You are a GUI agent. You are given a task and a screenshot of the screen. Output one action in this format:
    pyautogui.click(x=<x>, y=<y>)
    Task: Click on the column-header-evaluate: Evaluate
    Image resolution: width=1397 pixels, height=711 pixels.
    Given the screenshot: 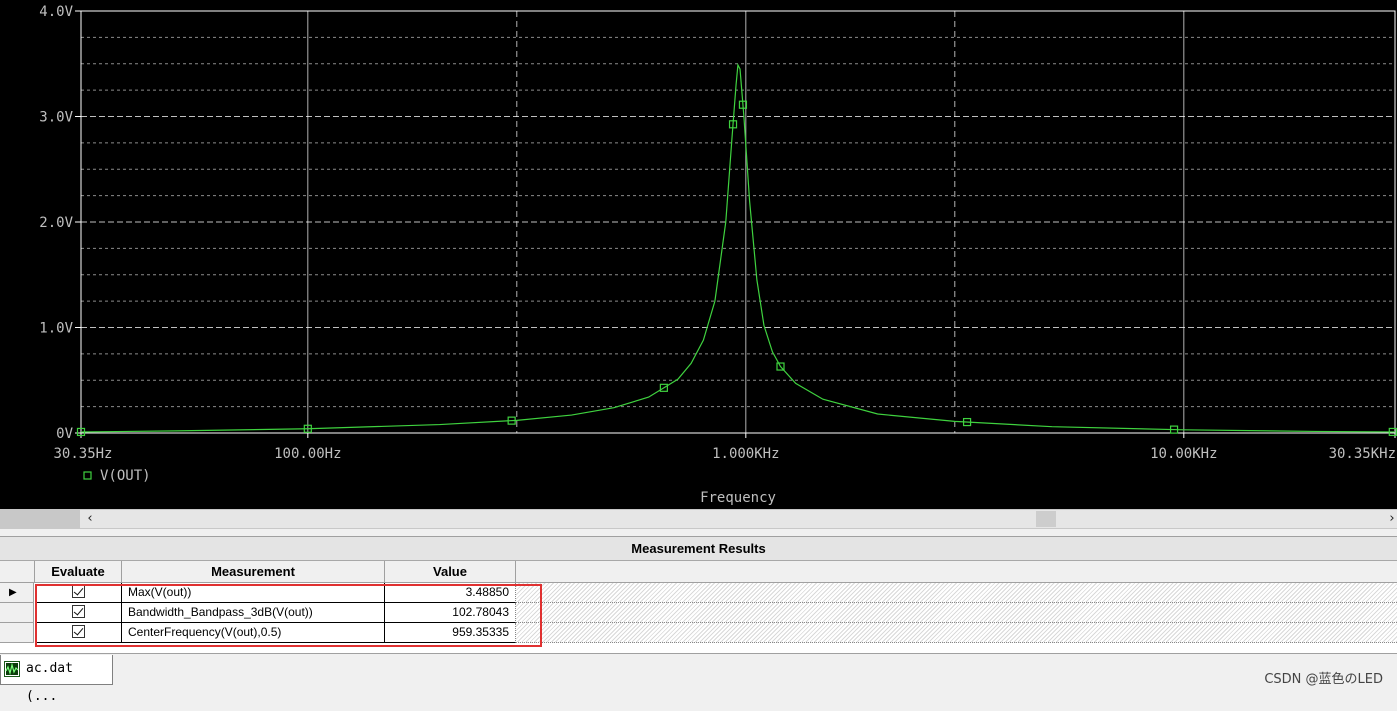 What is the action you would take?
    pyautogui.click(x=78, y=572)
    